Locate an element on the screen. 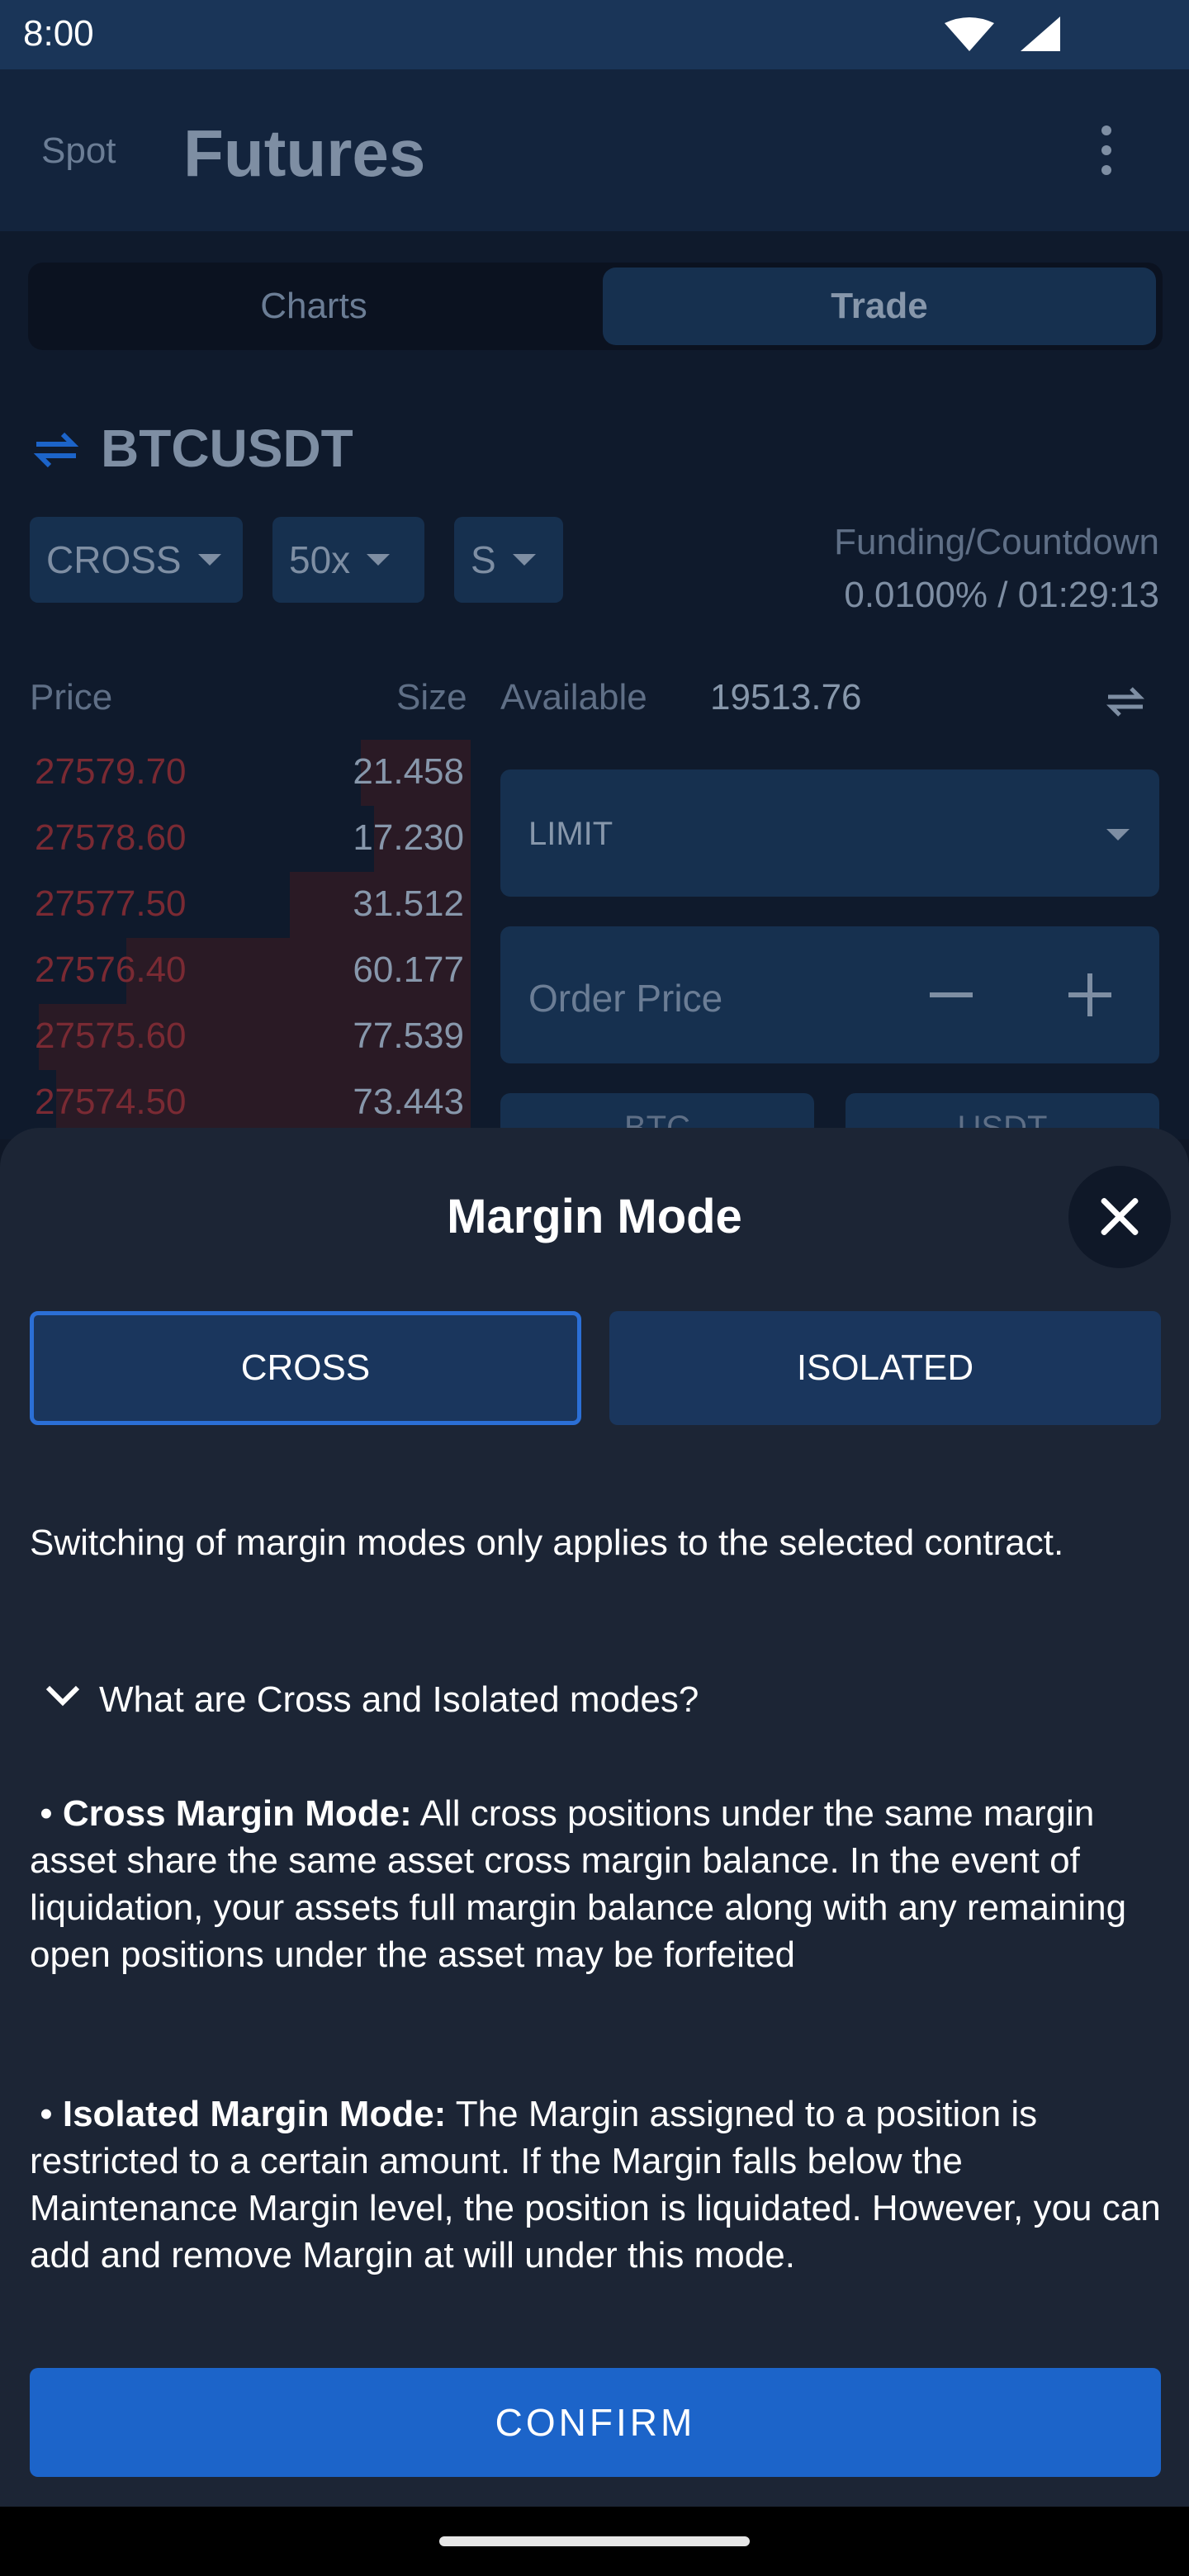 The height and width of the screenshot is (2576, 1189). status-icons is located at coordinates (1002, 34).